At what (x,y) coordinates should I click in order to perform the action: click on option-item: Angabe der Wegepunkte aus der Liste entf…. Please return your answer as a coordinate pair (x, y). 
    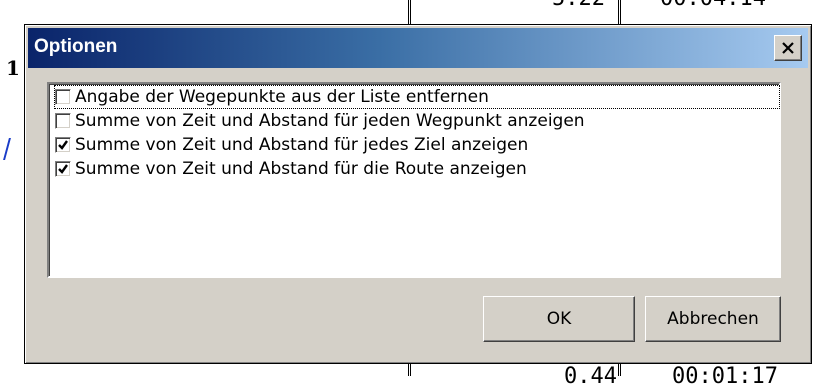
    Looking at the image, I should click on (417, 97).